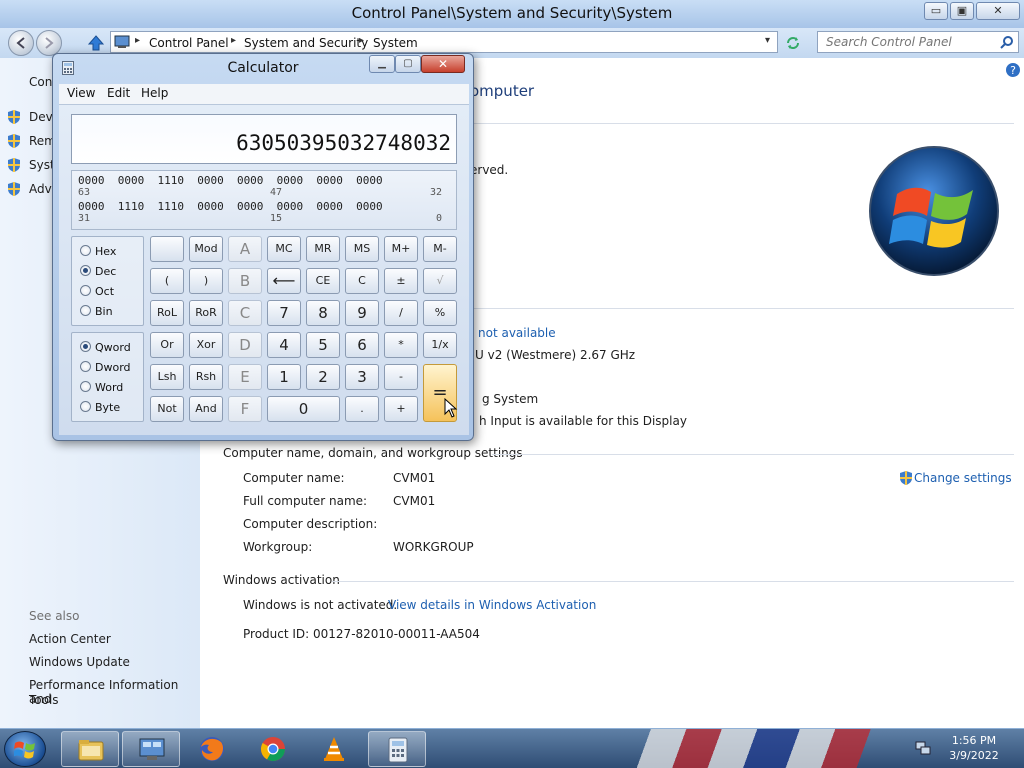  I want to click on key-percent: %, so click(440, 313).